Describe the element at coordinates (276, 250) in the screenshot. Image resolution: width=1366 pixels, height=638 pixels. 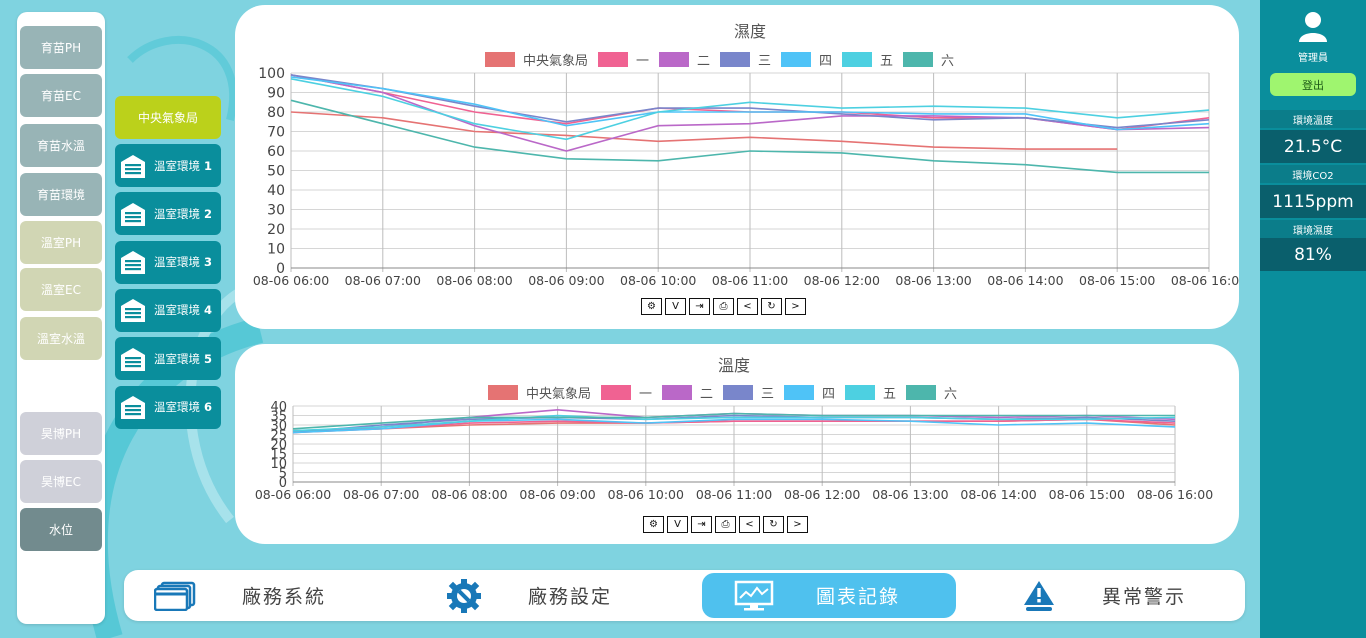
I see `y-tick-label: 10` at that location.